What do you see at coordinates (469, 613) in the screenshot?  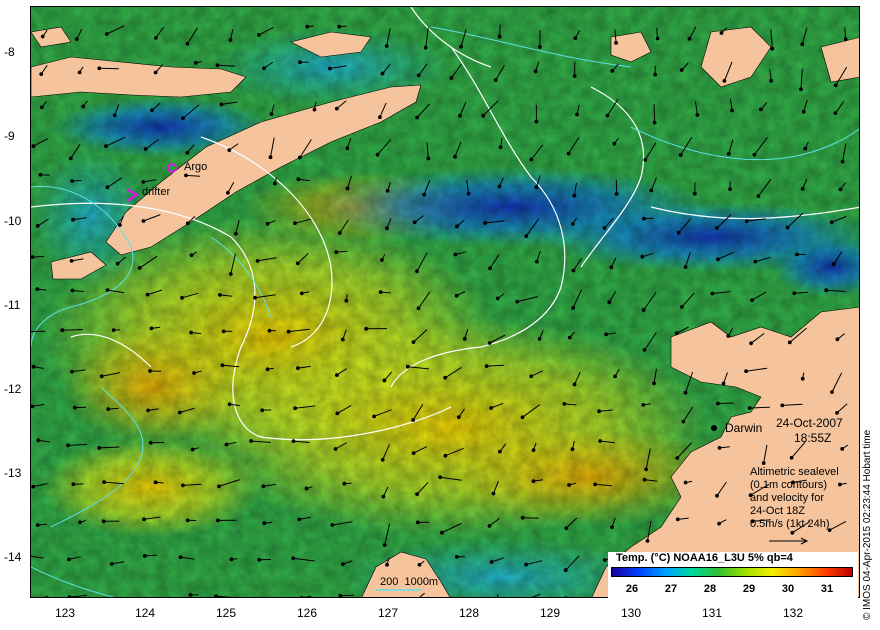 I see `x-tick-label: 128` at bounding box center [469, 613].